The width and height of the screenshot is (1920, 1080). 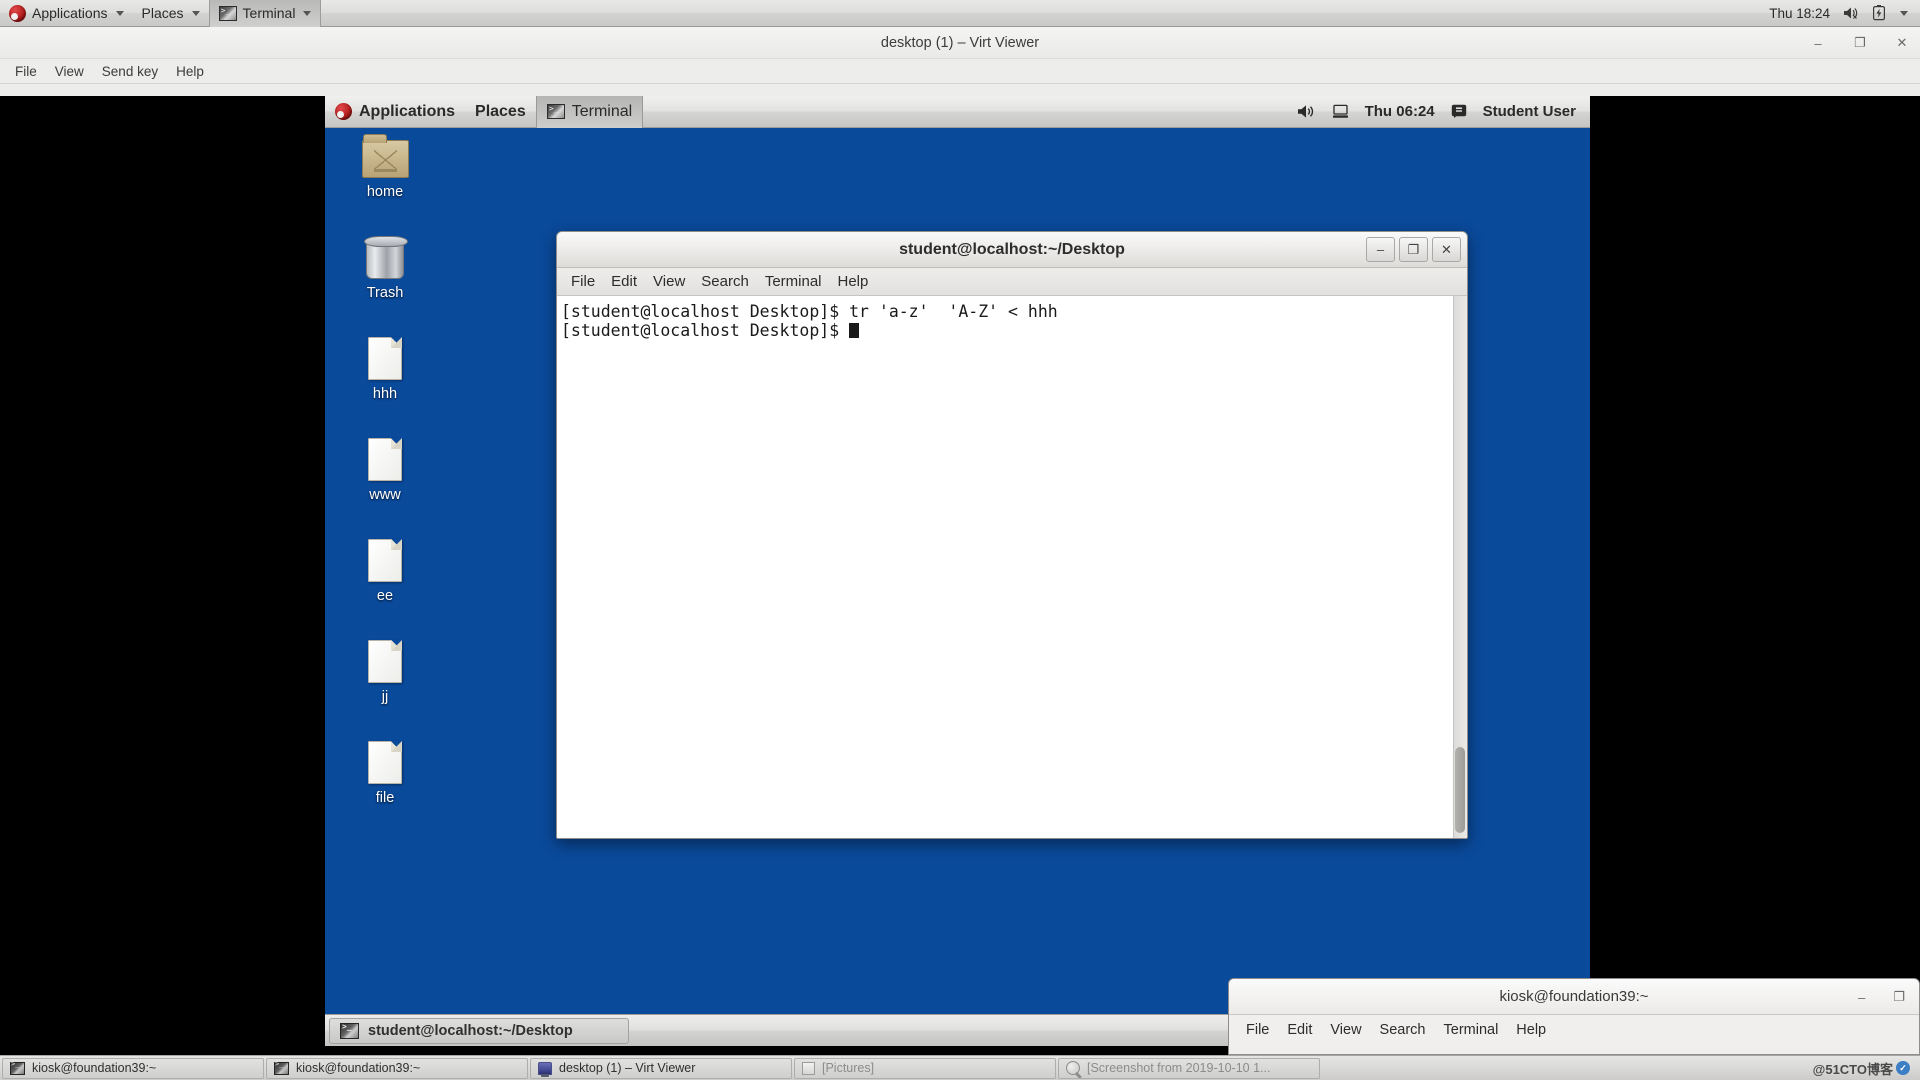 I want to click on folder-icon, so click(x=385, y=152).